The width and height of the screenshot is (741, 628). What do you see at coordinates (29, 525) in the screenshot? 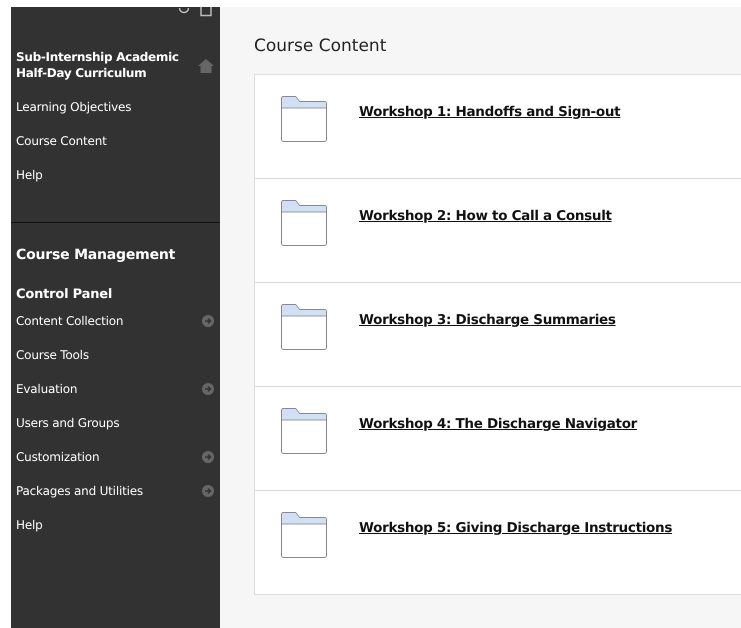
I see `menu-item-label: Help` at bounding box center [29, 525].